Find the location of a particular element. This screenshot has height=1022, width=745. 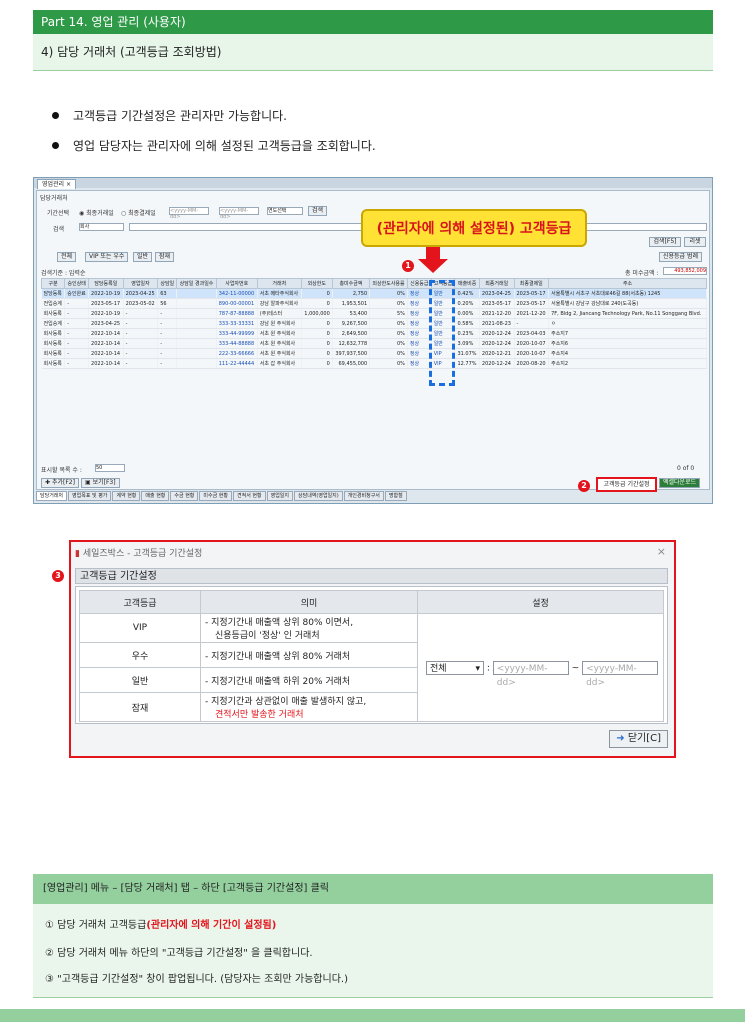

search-small-button: 검색 is located at coordinates (318, 211).